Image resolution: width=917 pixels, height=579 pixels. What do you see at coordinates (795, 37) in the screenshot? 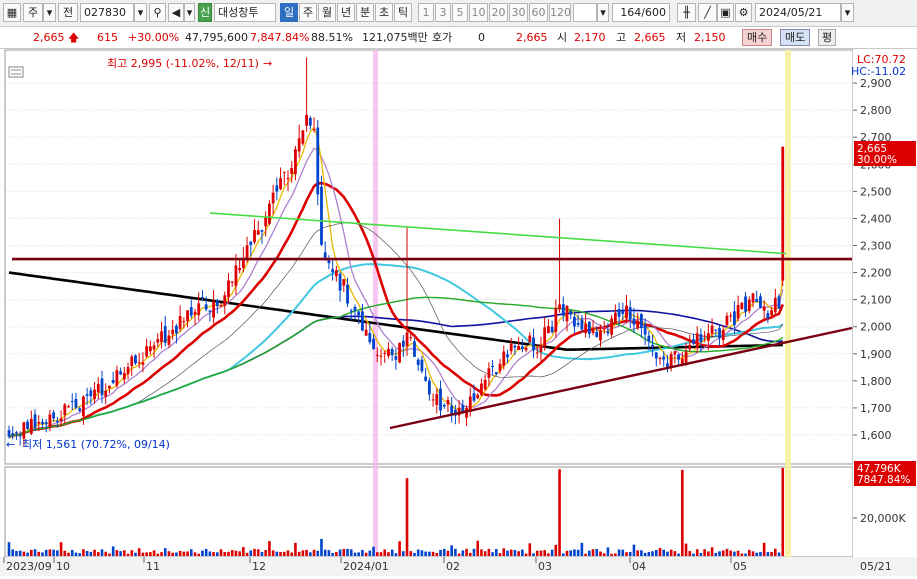
I see `sell-button: 매도` at bounding box center [795, 37].